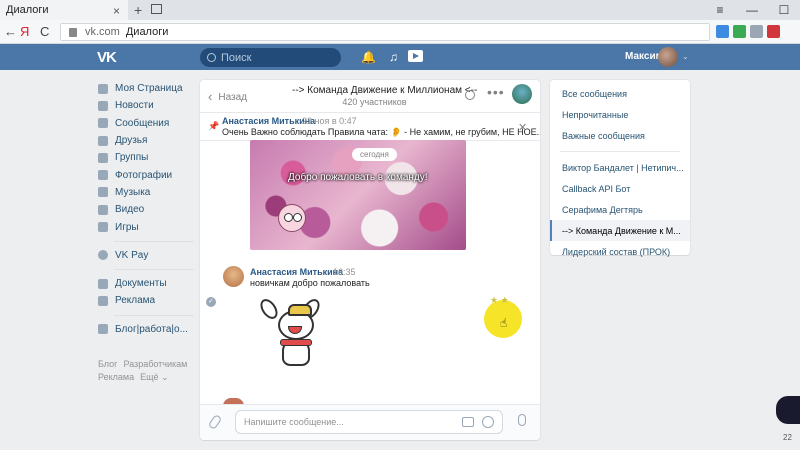 This screenshot has height=450, width=800. What do you see at coordinates (148, 283) in the screenshot?
I see `sidebar-item-docs: Документы` at bounding box center [148, 283].